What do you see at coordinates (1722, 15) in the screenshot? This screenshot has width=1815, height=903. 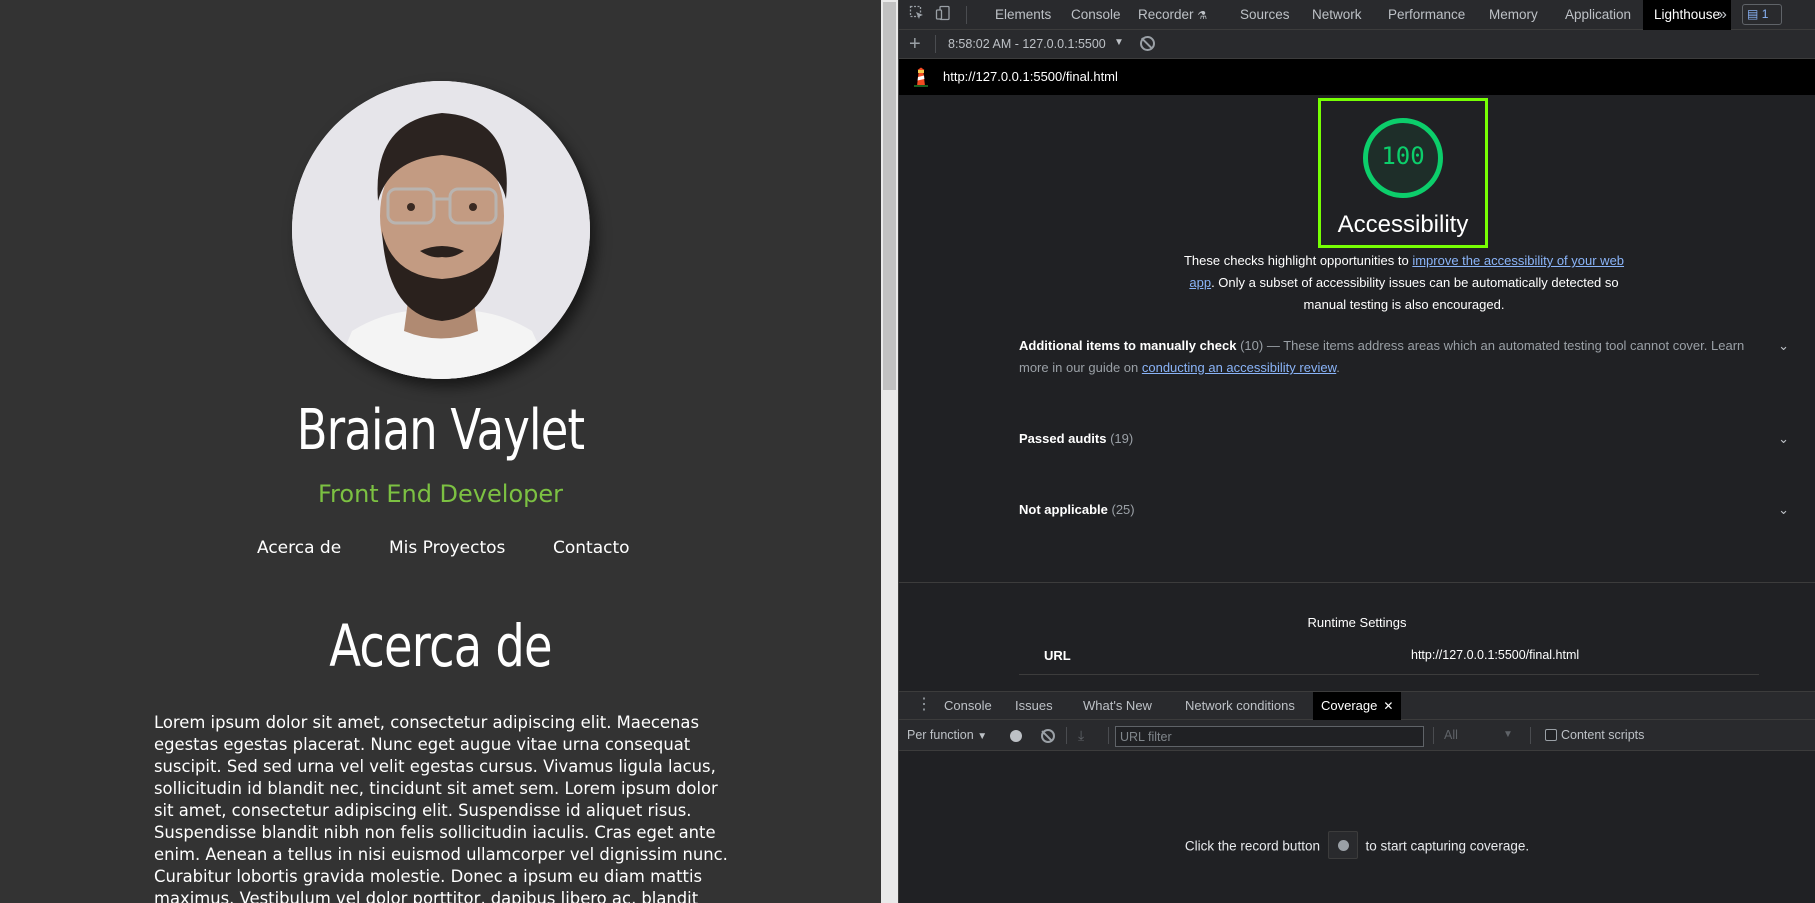 I see `more-tabs-icon: »` at bounding box center [1722, 15].